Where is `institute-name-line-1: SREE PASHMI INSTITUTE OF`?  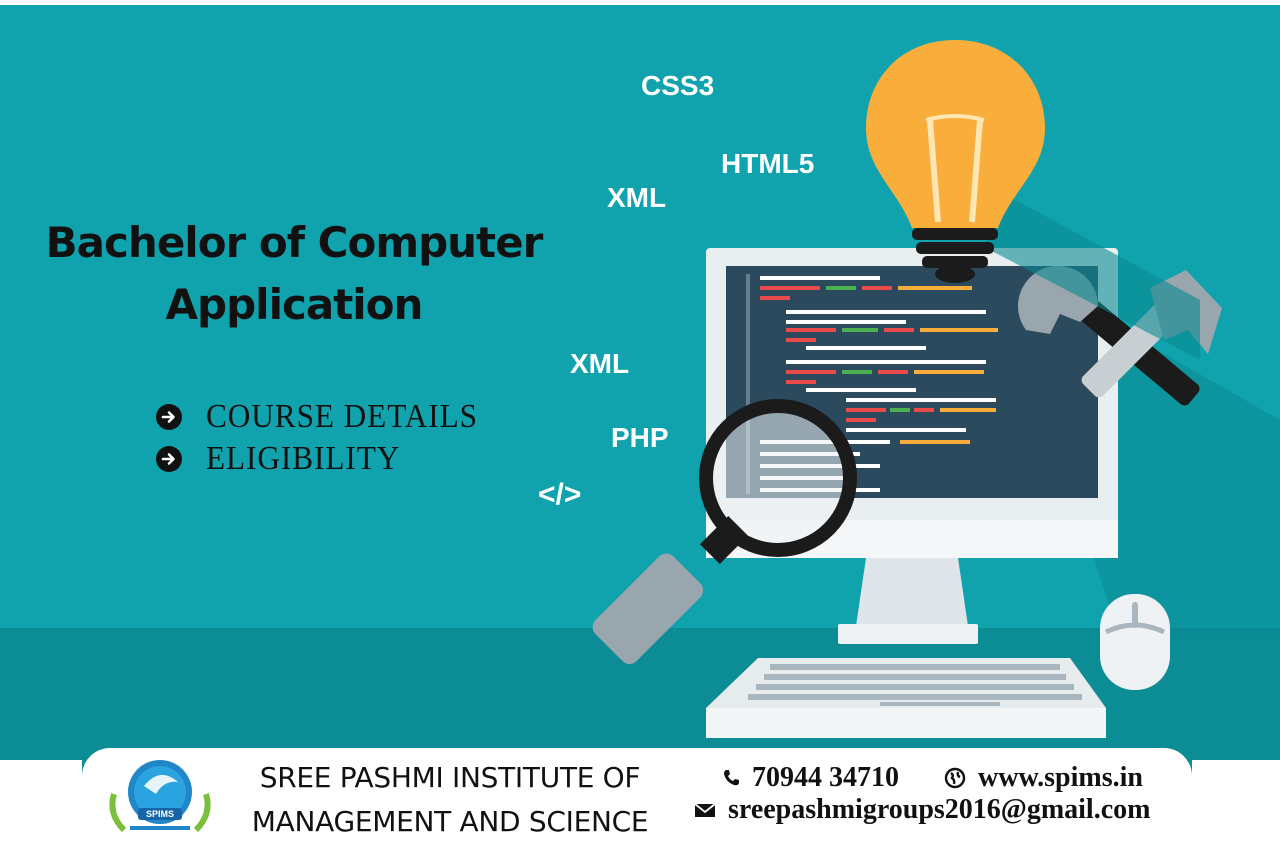
institute-name-line-1: SREE PASHMI INSTITUTE OF is located at coordinates (450, 777).